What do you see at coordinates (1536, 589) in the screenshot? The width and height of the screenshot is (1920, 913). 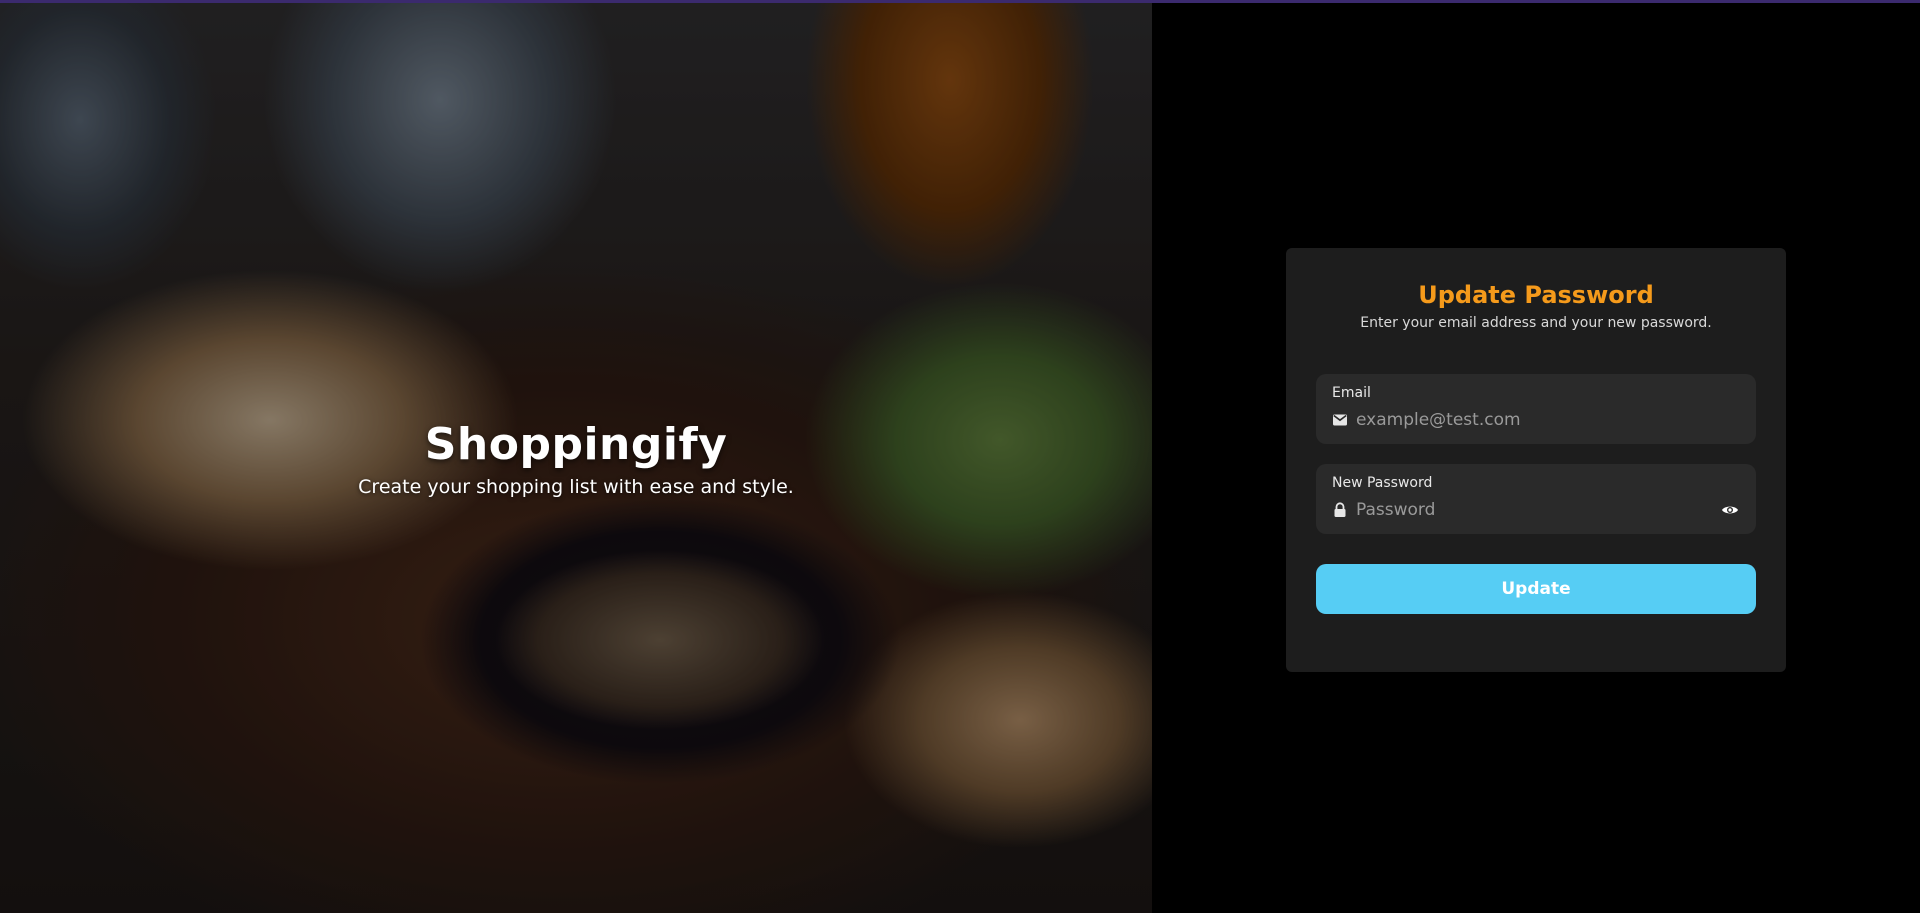 I see `update-button: Update` at bounding box center [1536, 589].